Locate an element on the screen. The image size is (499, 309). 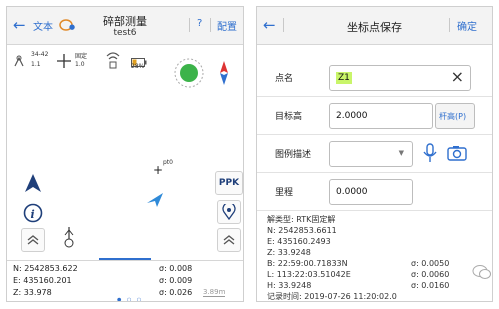
wechat-watermark-icon is located at coordinates (482, 274).